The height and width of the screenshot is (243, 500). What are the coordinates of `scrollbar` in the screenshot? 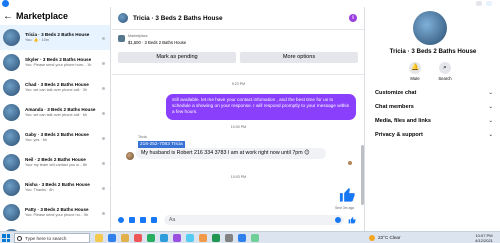 It's located at (362, 175).